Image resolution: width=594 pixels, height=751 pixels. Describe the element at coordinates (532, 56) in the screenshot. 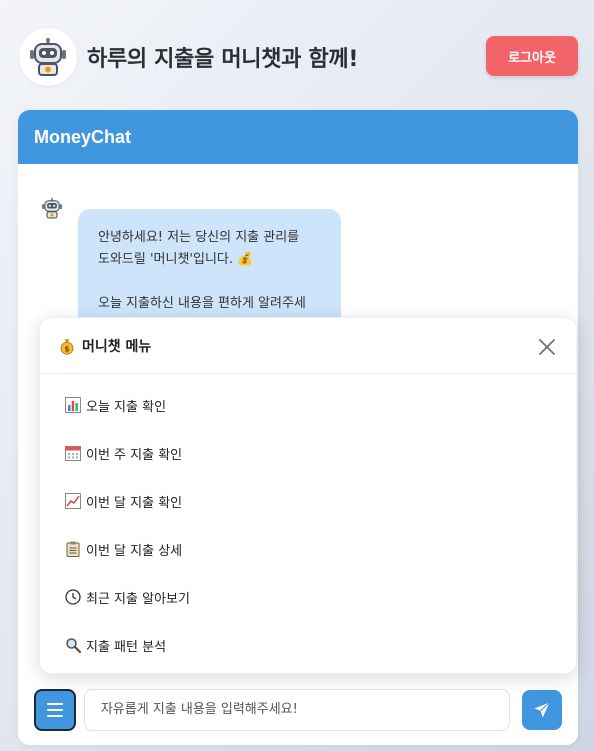

I see `logout-button: 로그아웃` at that location.